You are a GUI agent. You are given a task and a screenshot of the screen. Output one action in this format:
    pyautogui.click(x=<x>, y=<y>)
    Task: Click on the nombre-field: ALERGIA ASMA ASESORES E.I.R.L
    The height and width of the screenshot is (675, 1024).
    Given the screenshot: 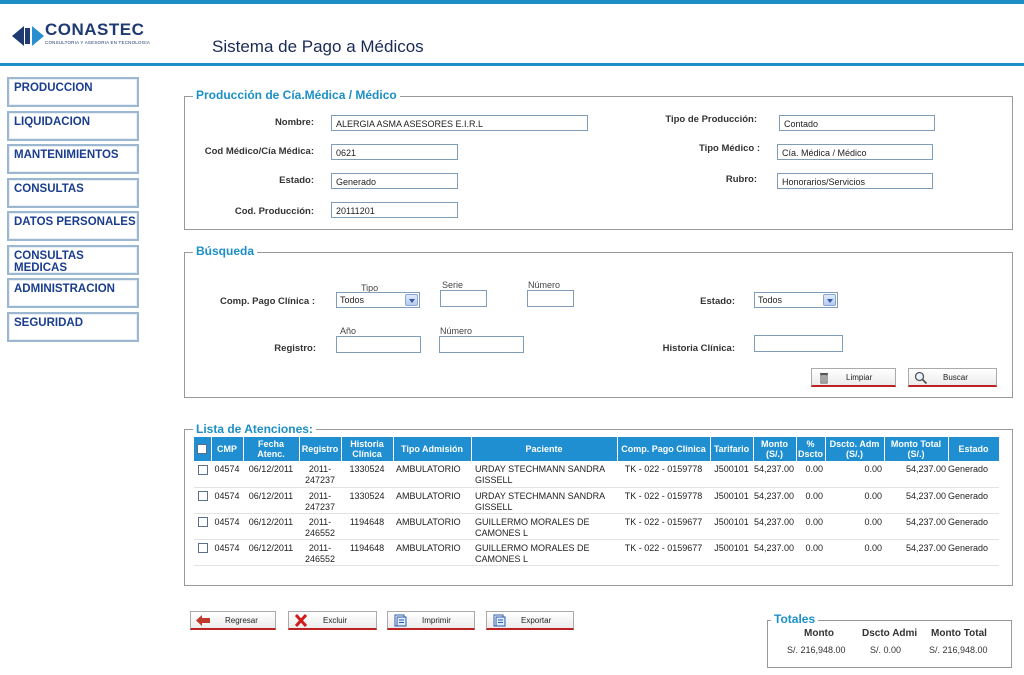 What is the action you would take?
    pyautogui.click(x=459, y=123)
    